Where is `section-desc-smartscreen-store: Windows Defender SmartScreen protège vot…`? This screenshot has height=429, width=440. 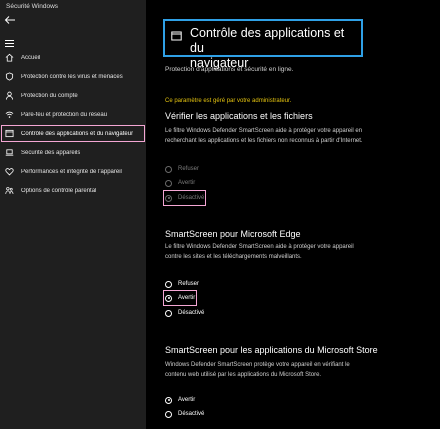 section-desc-smartscreen-store: Windows Defender SmartScreen protège vot… is located at coordinates (285, 370).